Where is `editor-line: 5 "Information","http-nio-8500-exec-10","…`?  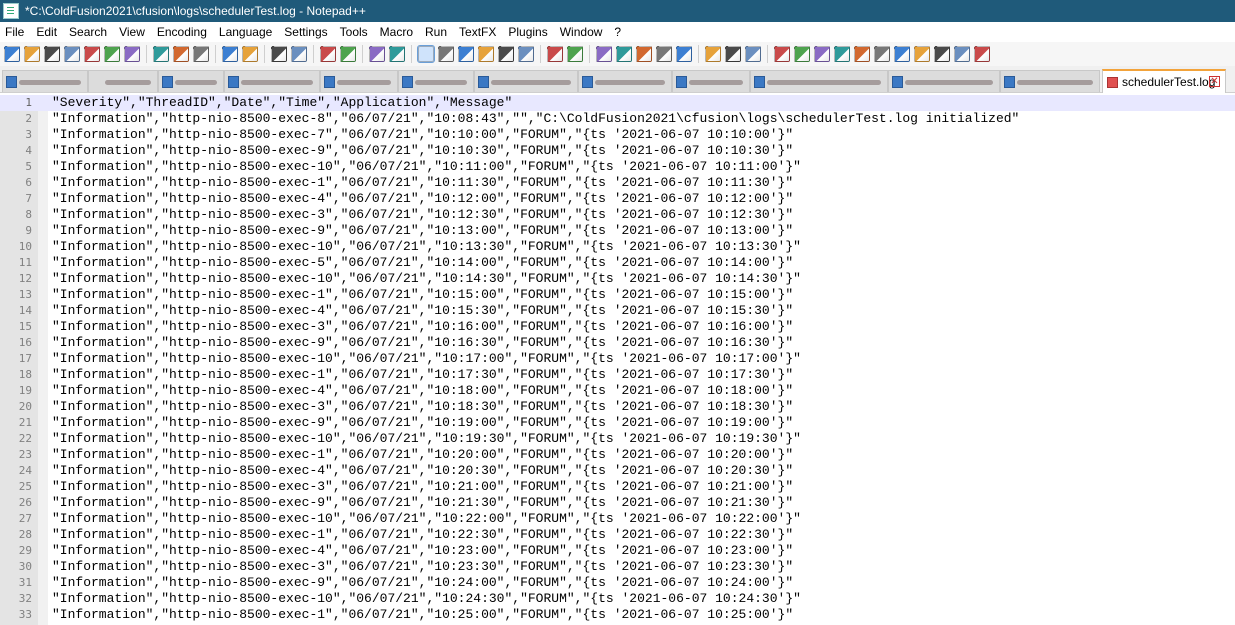
editor-line: 5 "Information","http-nio-8500-exec-10","… is located at coordinates (617, 167).